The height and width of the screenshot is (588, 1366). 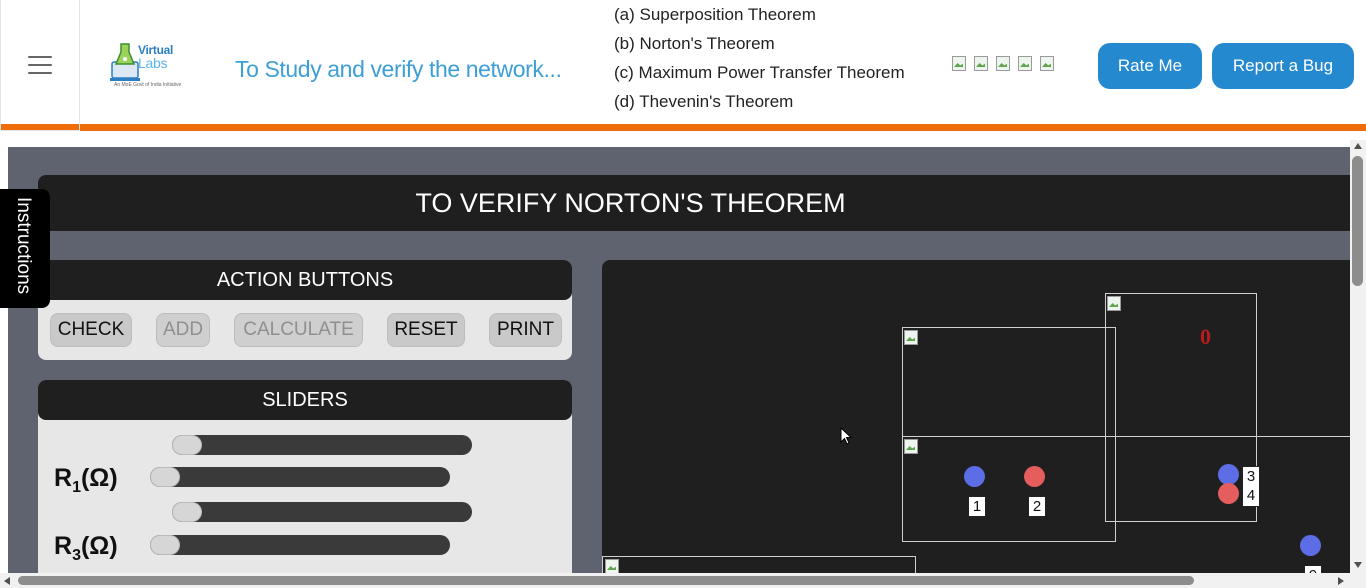 I want to click on horizontal-scrollbar, so click(x=683, y=580).